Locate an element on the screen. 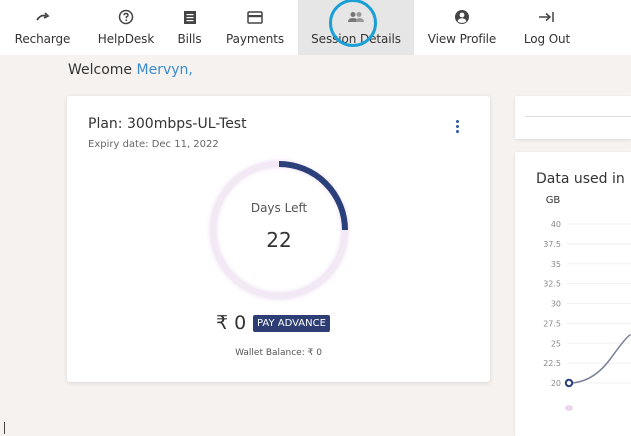 Image resolution: width=631 pixels, height=436 pixels. nav-view-profile: View Profile is located at coordinates (462, 27).